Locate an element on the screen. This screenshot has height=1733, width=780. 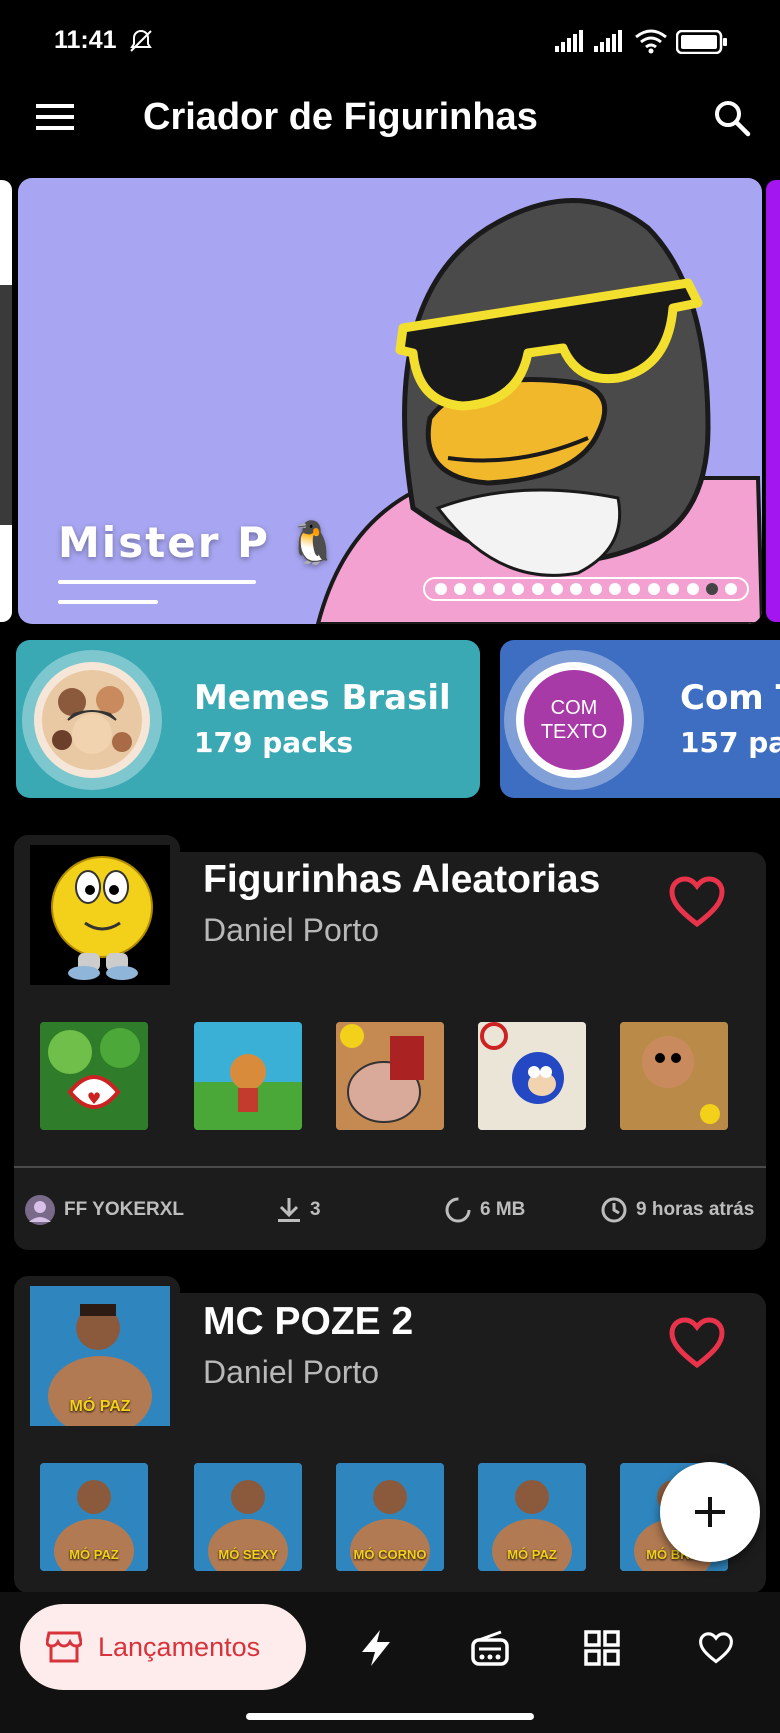
category-memes-brasil: Memes Brasil 179 packs is located at coordinates (248, 719).